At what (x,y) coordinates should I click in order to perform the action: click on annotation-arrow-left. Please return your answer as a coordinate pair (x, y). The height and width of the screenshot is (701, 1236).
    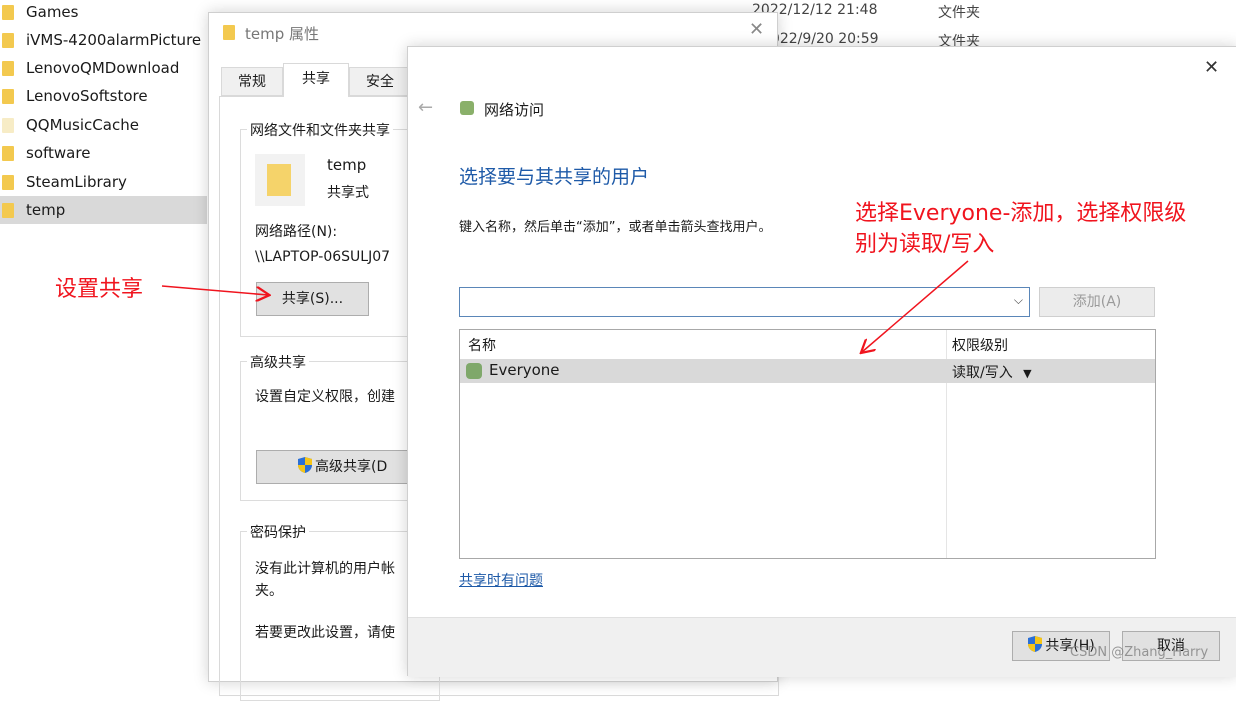
    Looking at the image, I should click on (214, 290).